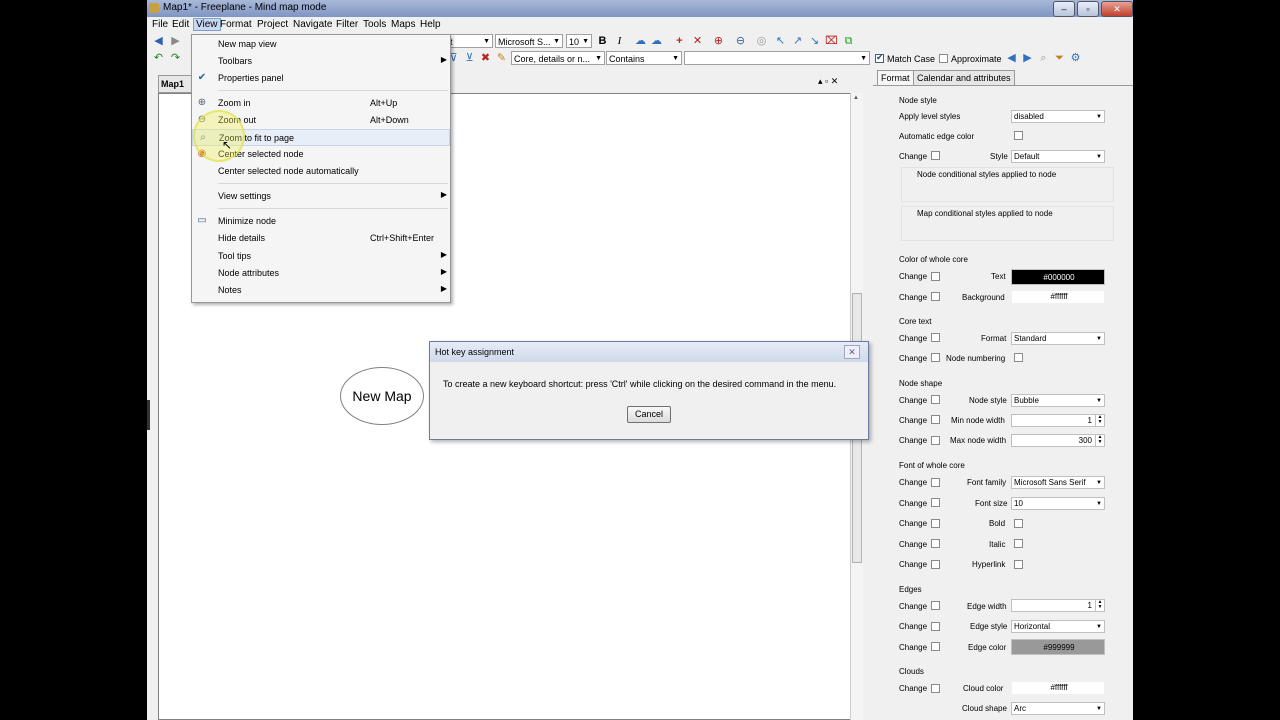 This screenshot has width=1280, height=720. I want to click on node-shape-combo: Bubble ▼, so click(1058, 400).